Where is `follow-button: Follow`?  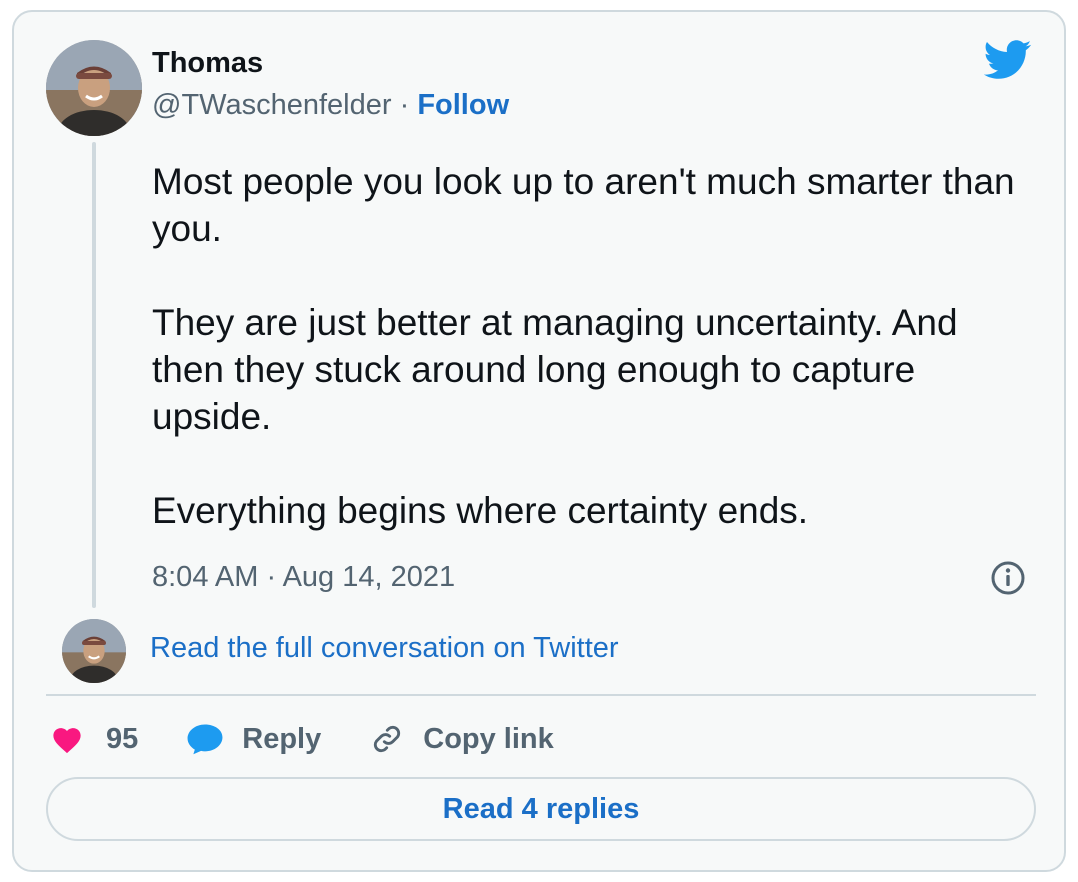
follow-button: Follow is located at coordinates (463, 105).